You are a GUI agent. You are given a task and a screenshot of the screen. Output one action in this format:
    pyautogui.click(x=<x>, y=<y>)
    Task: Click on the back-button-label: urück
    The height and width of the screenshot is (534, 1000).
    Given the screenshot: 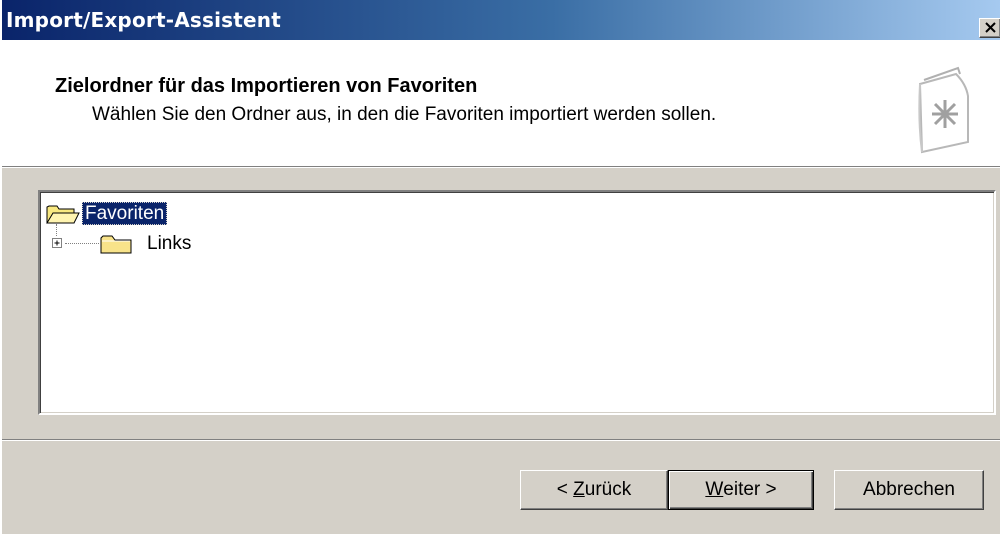 What is the action you would take?
    pyautogui.click(x=608, y=489)
    